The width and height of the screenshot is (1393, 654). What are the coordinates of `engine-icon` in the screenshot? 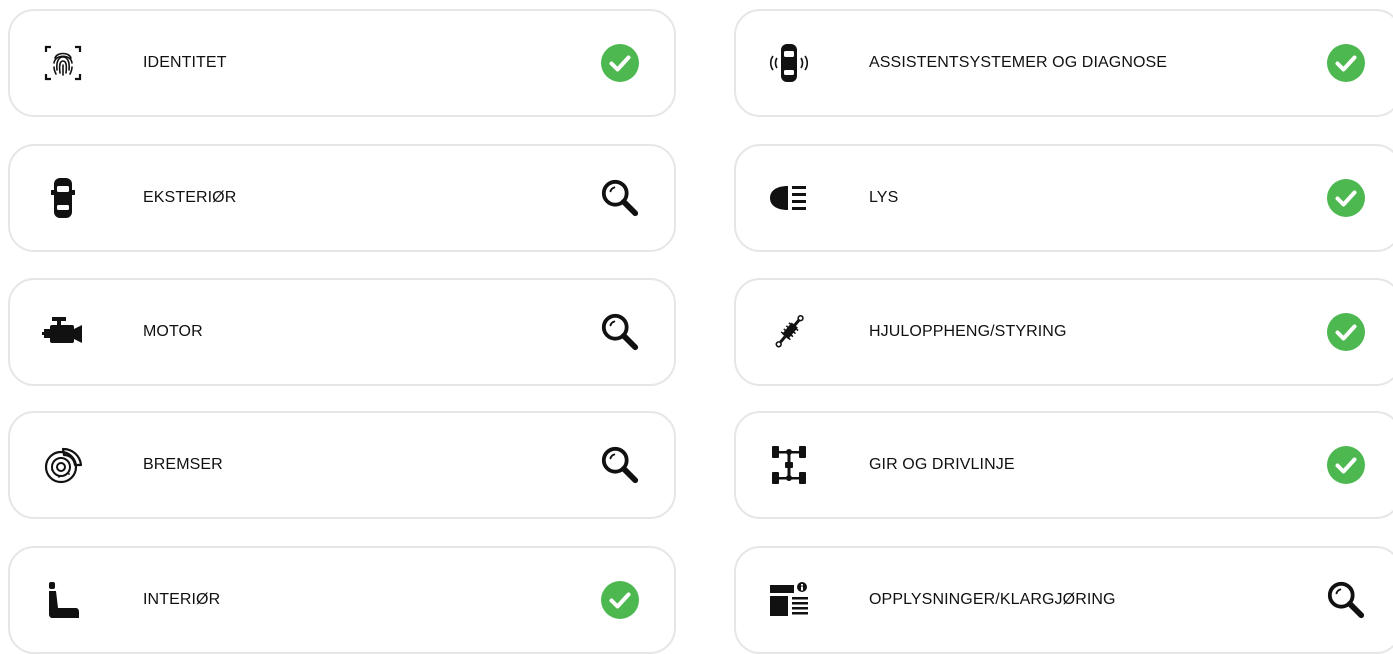 It's located at (63, 332).